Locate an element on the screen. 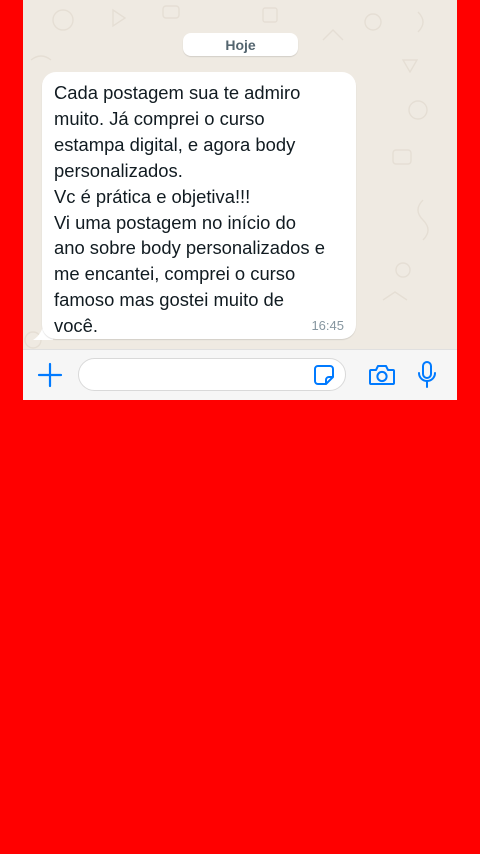 The height and width of the screenshot is (854, 480). camera-icon is located at coordinates (382, 375).